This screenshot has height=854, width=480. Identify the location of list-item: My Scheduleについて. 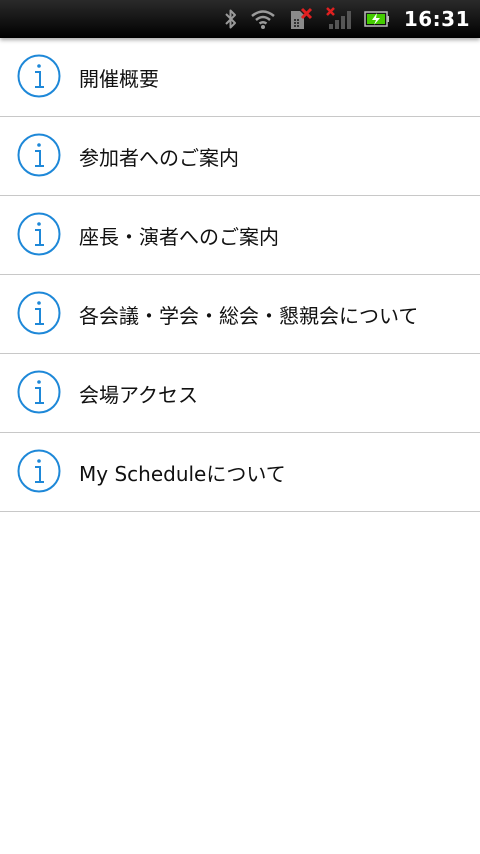
(240, 472).